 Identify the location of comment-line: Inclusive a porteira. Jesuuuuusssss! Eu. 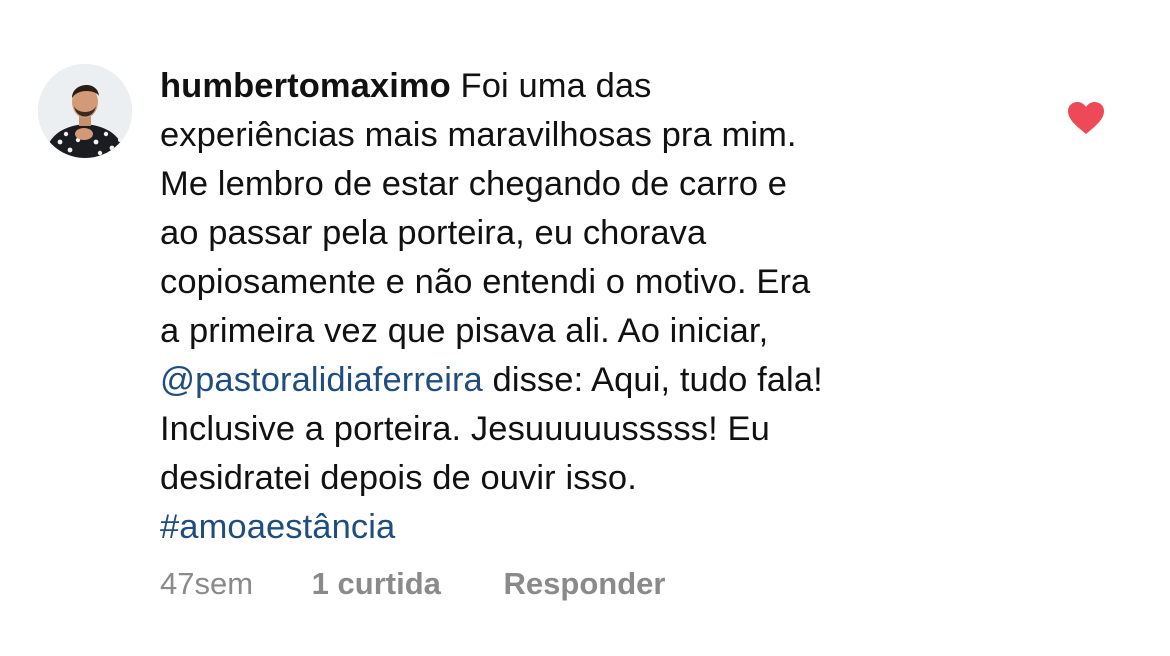
(465, 429).